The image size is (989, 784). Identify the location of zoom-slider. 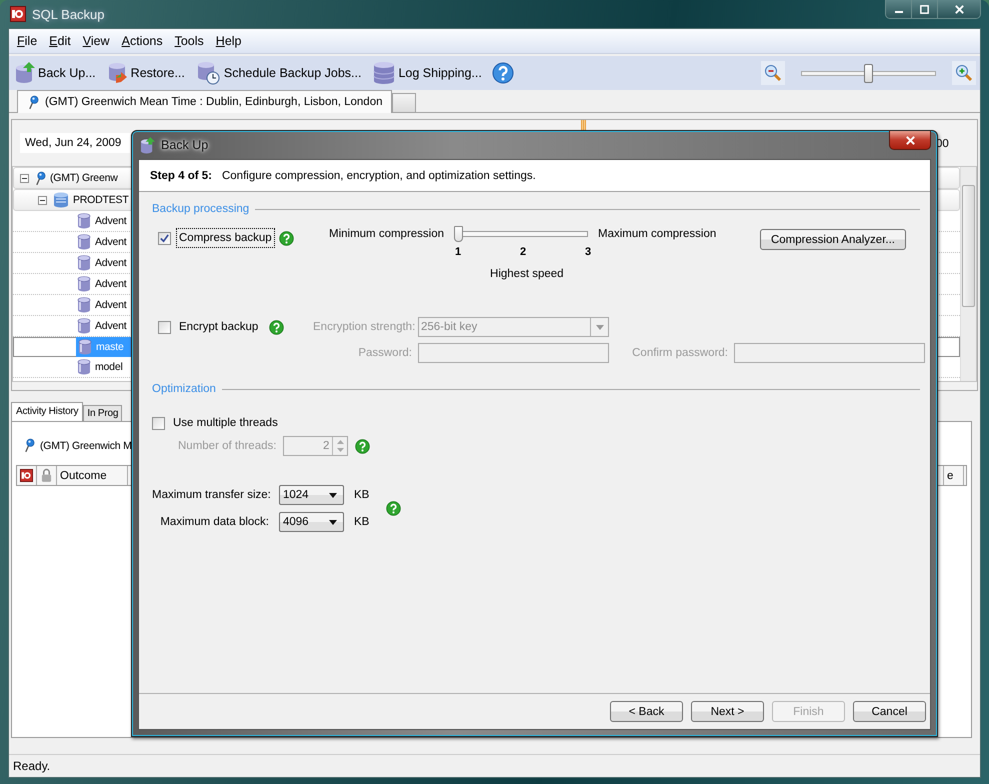
(868, 73).